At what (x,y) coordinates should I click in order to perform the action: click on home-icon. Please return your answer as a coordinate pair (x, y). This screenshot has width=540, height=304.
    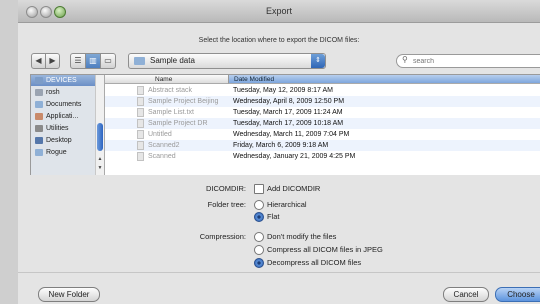
    Looking at the image, I should click on (39, 92).